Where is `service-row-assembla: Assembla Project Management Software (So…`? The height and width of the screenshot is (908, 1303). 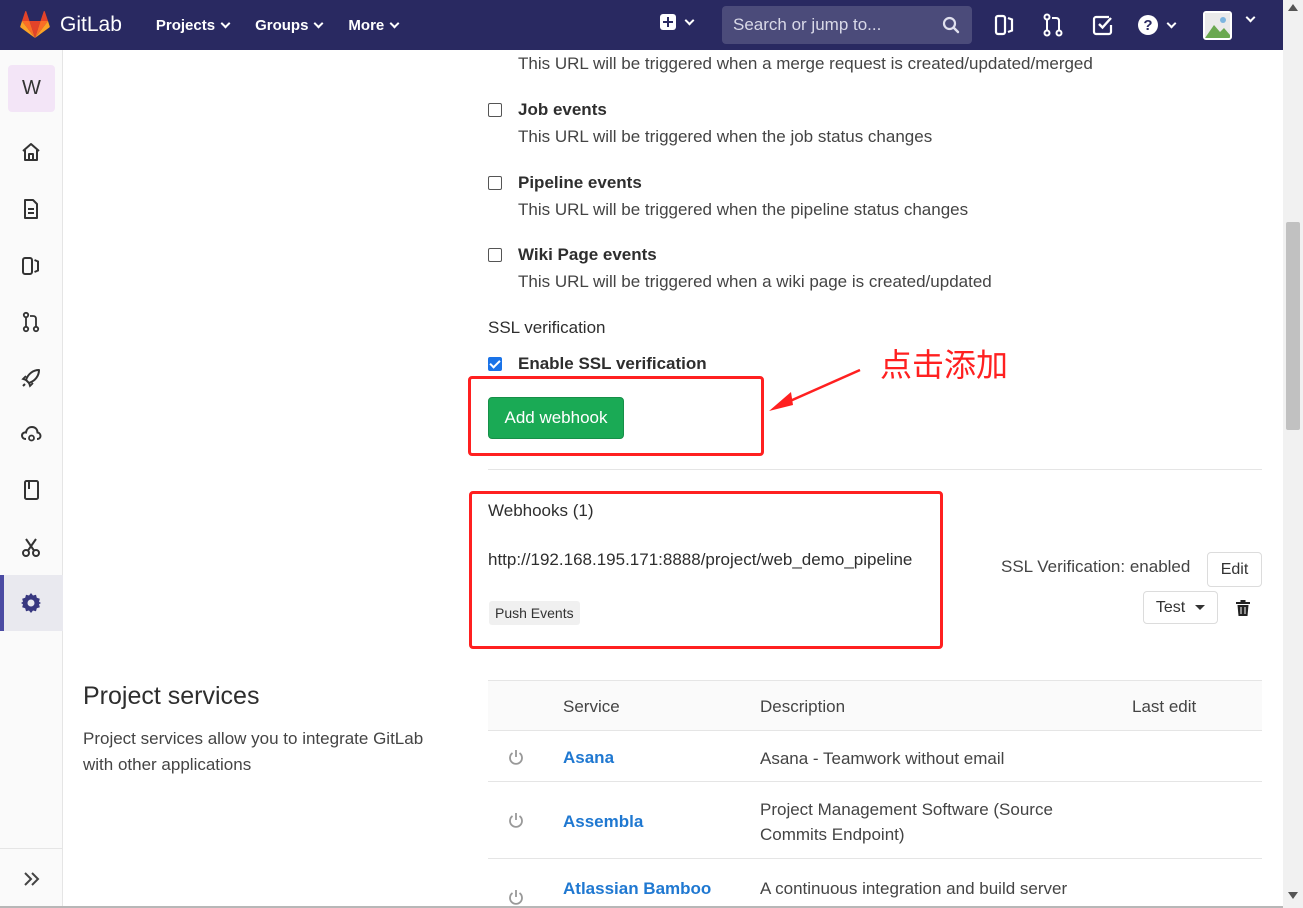
service-row-assembla: Assembla Project Management Software (So… is located at coordinates (875, 820).